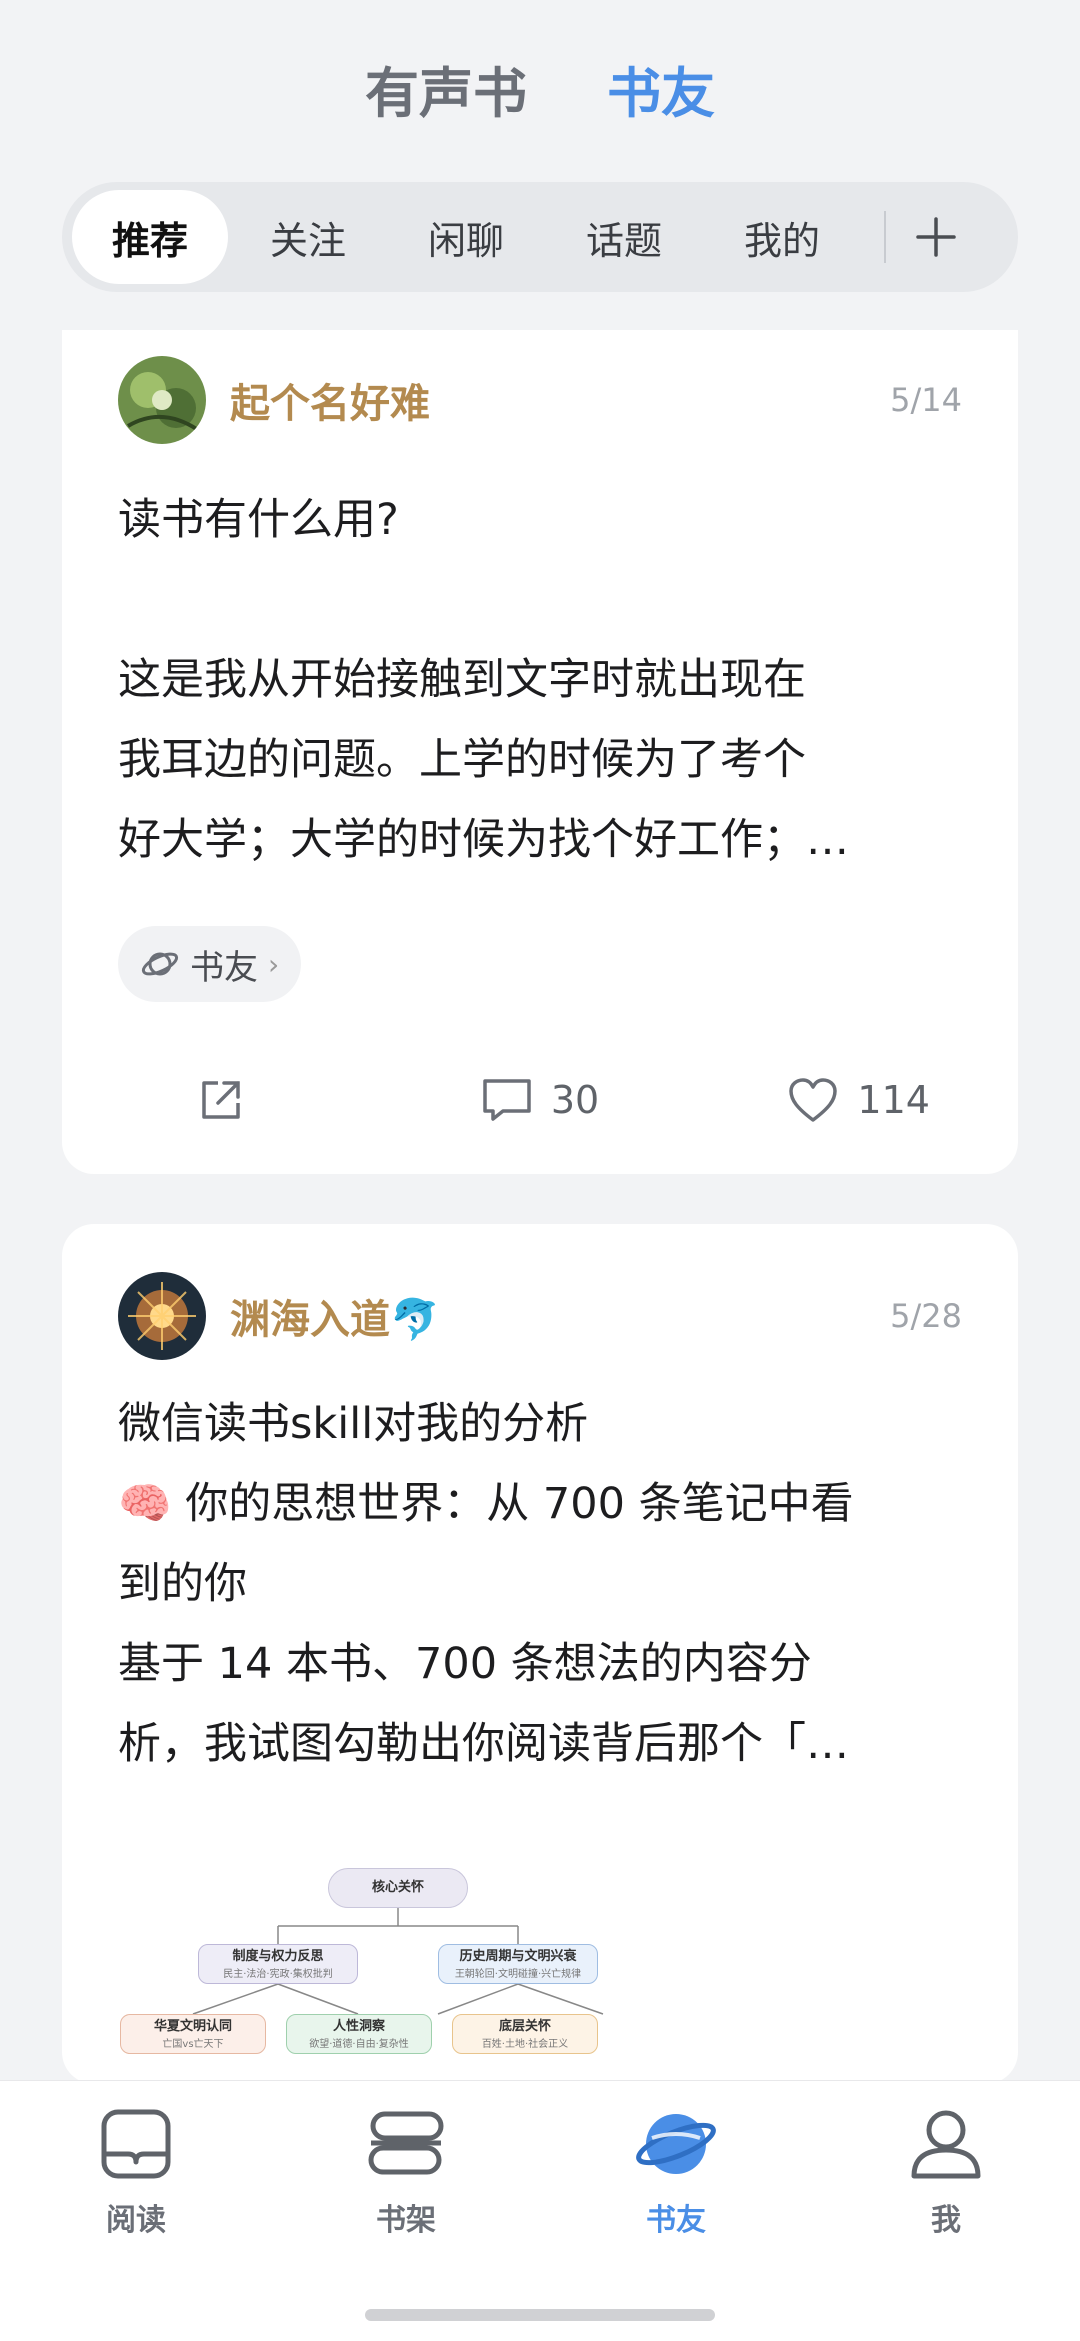 Image resolution: width=1080 pixels, height=2341 pixels. I want to click on mindmap-root-label: 核心关怀, so click(397, 1887).